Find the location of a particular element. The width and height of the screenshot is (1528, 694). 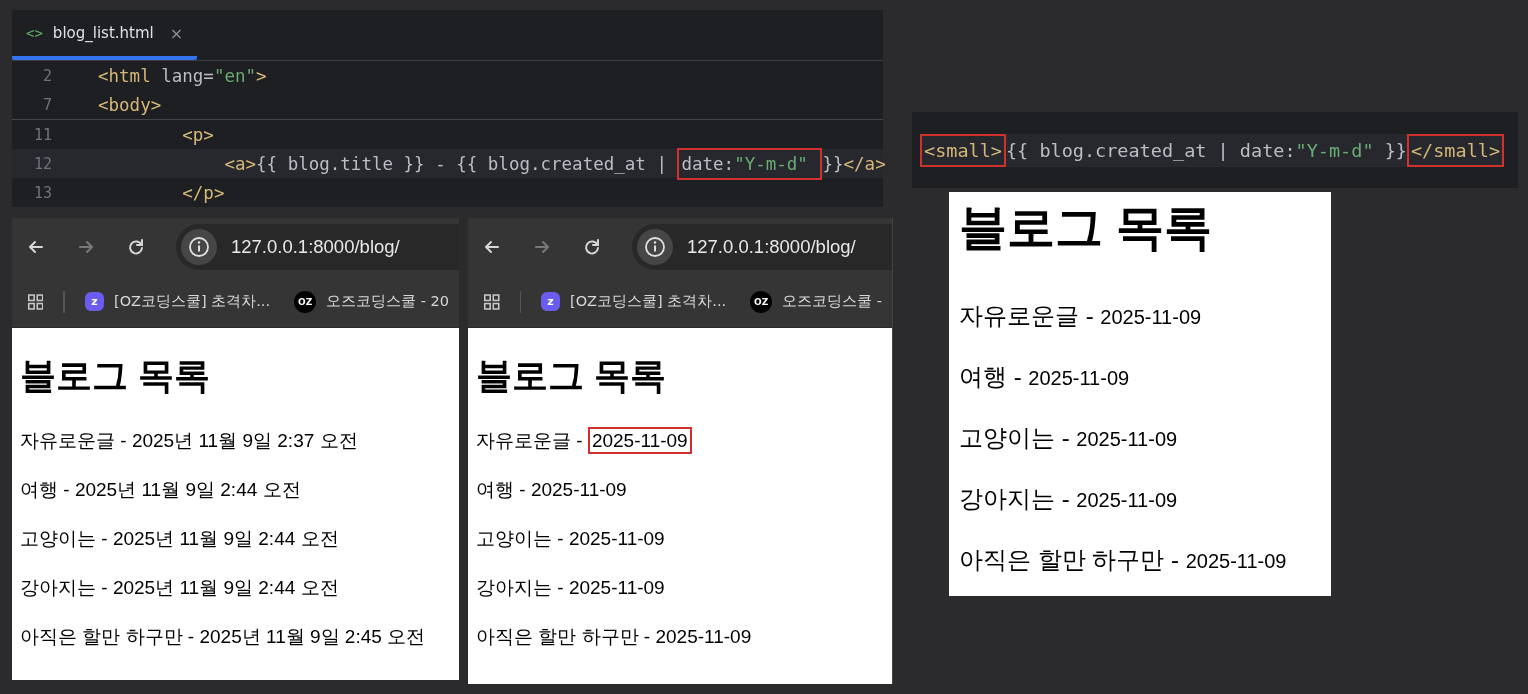

code-line: <body> is located at coordinates (130, 104).